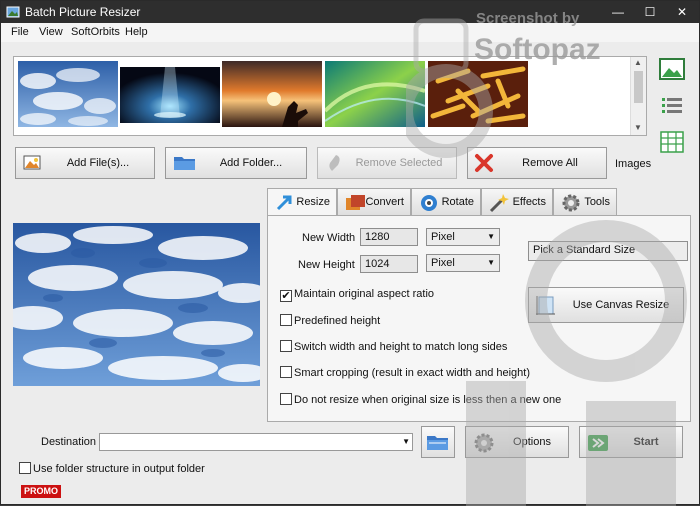 The height and width of the screenshot is (506, 700). What do you see at coordinates (598, 443) in the screenshot?
I see `start-arrow-icon` at bounding box center [598, 443].